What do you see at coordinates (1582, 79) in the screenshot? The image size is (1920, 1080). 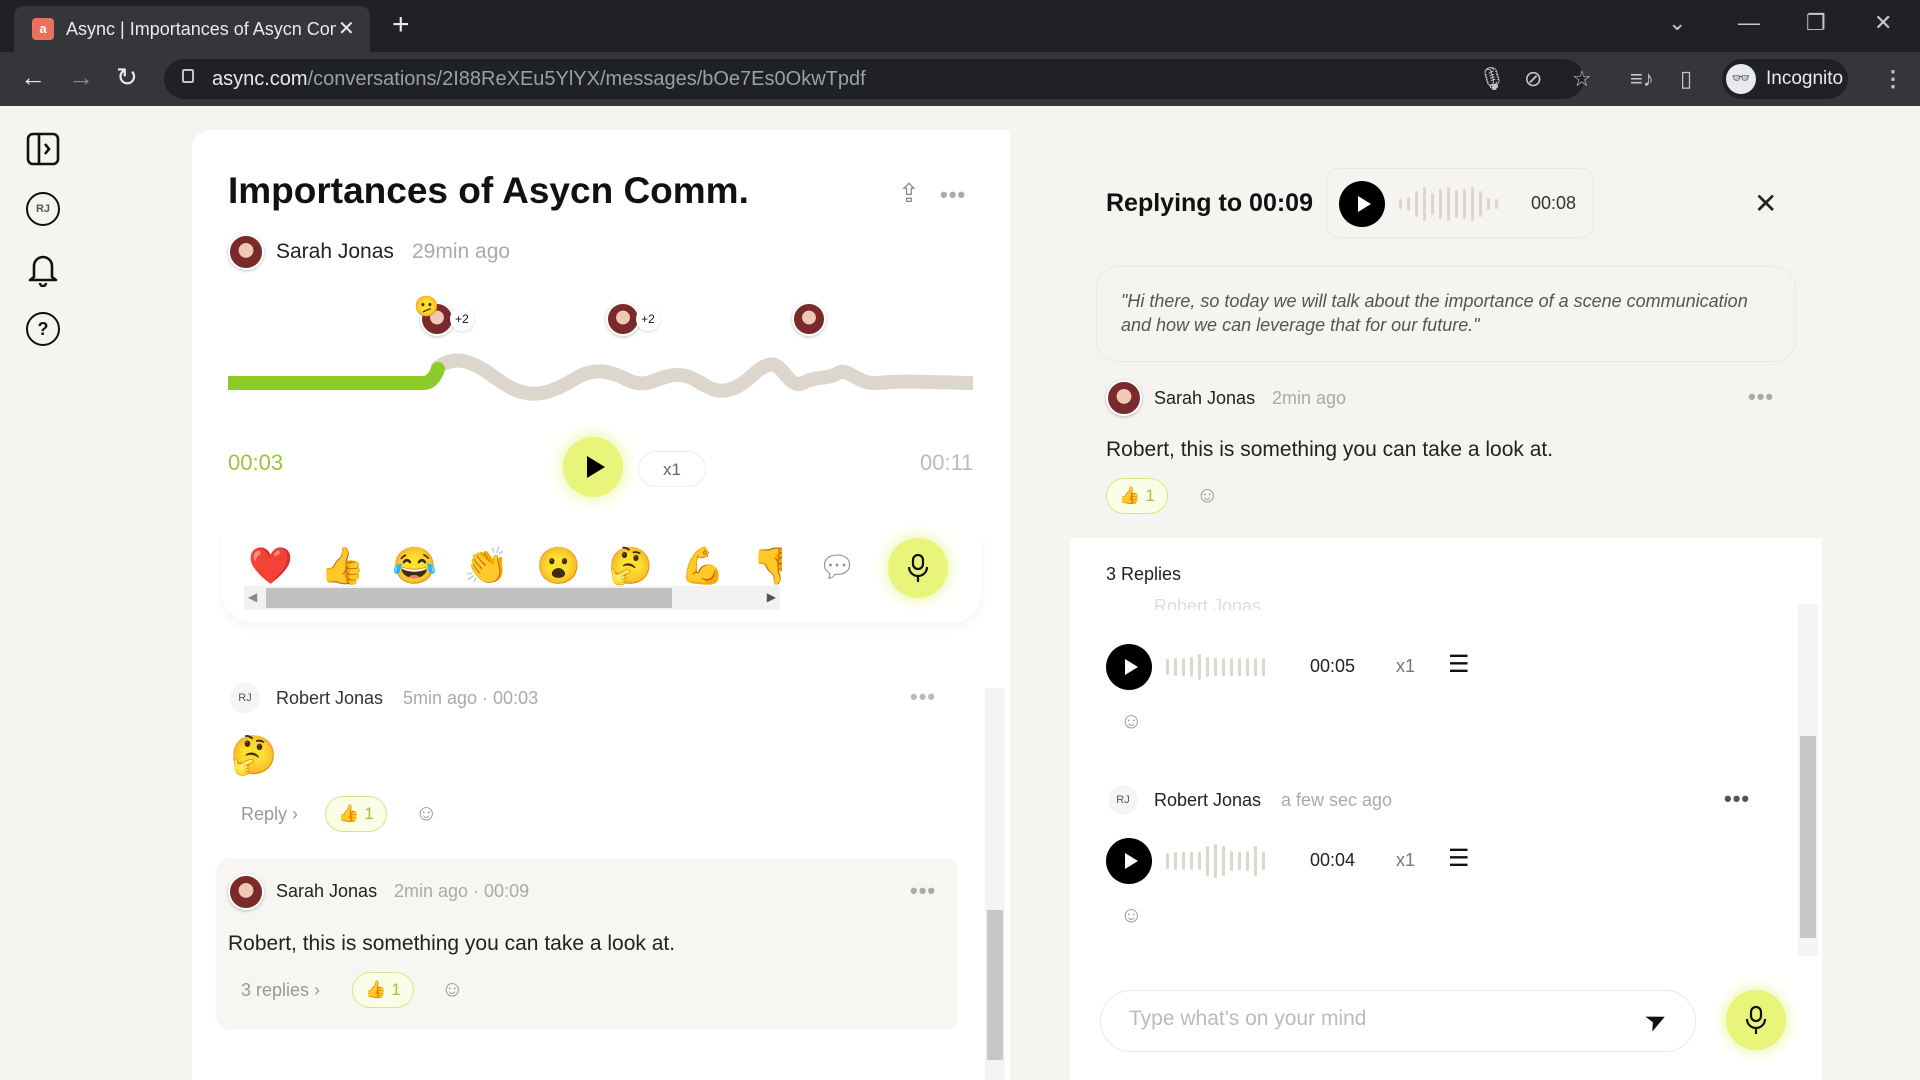 I see `bookmark-star-icon: ☆` at bounding box center [1582, 79].